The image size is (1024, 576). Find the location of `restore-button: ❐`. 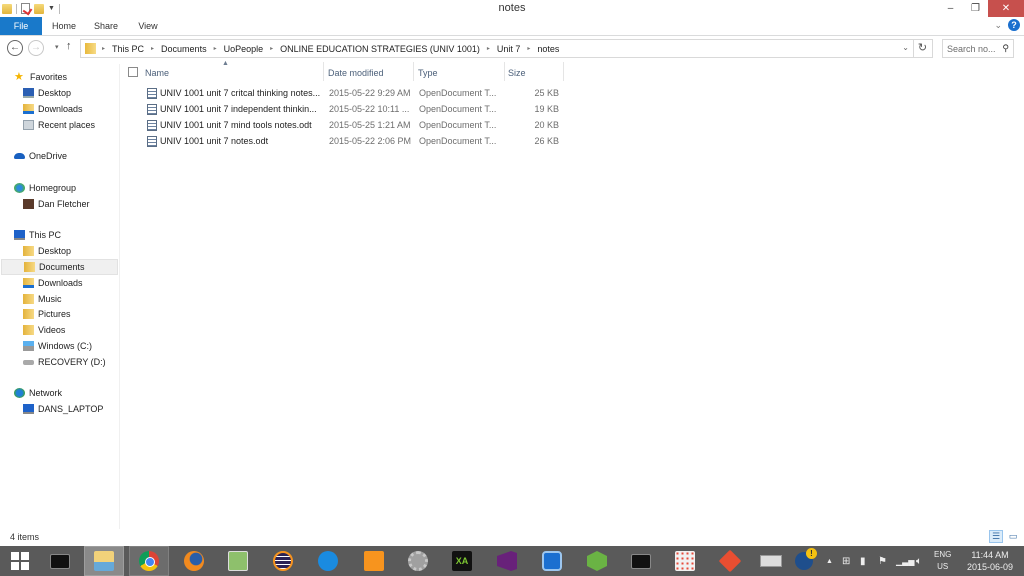

restore-button: ❐ is located at coordinates (975, 8).